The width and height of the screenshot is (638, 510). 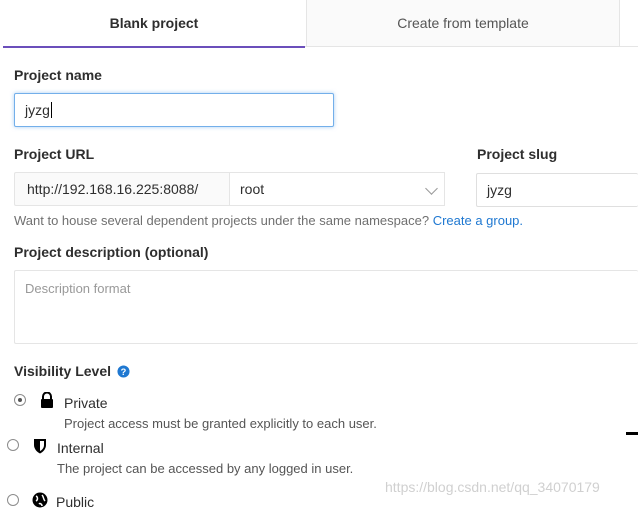 What do you see at coordinates (174, 110) in the screenshot?
I see `project-name-input: jyzg` at bounding box center [174, 110].